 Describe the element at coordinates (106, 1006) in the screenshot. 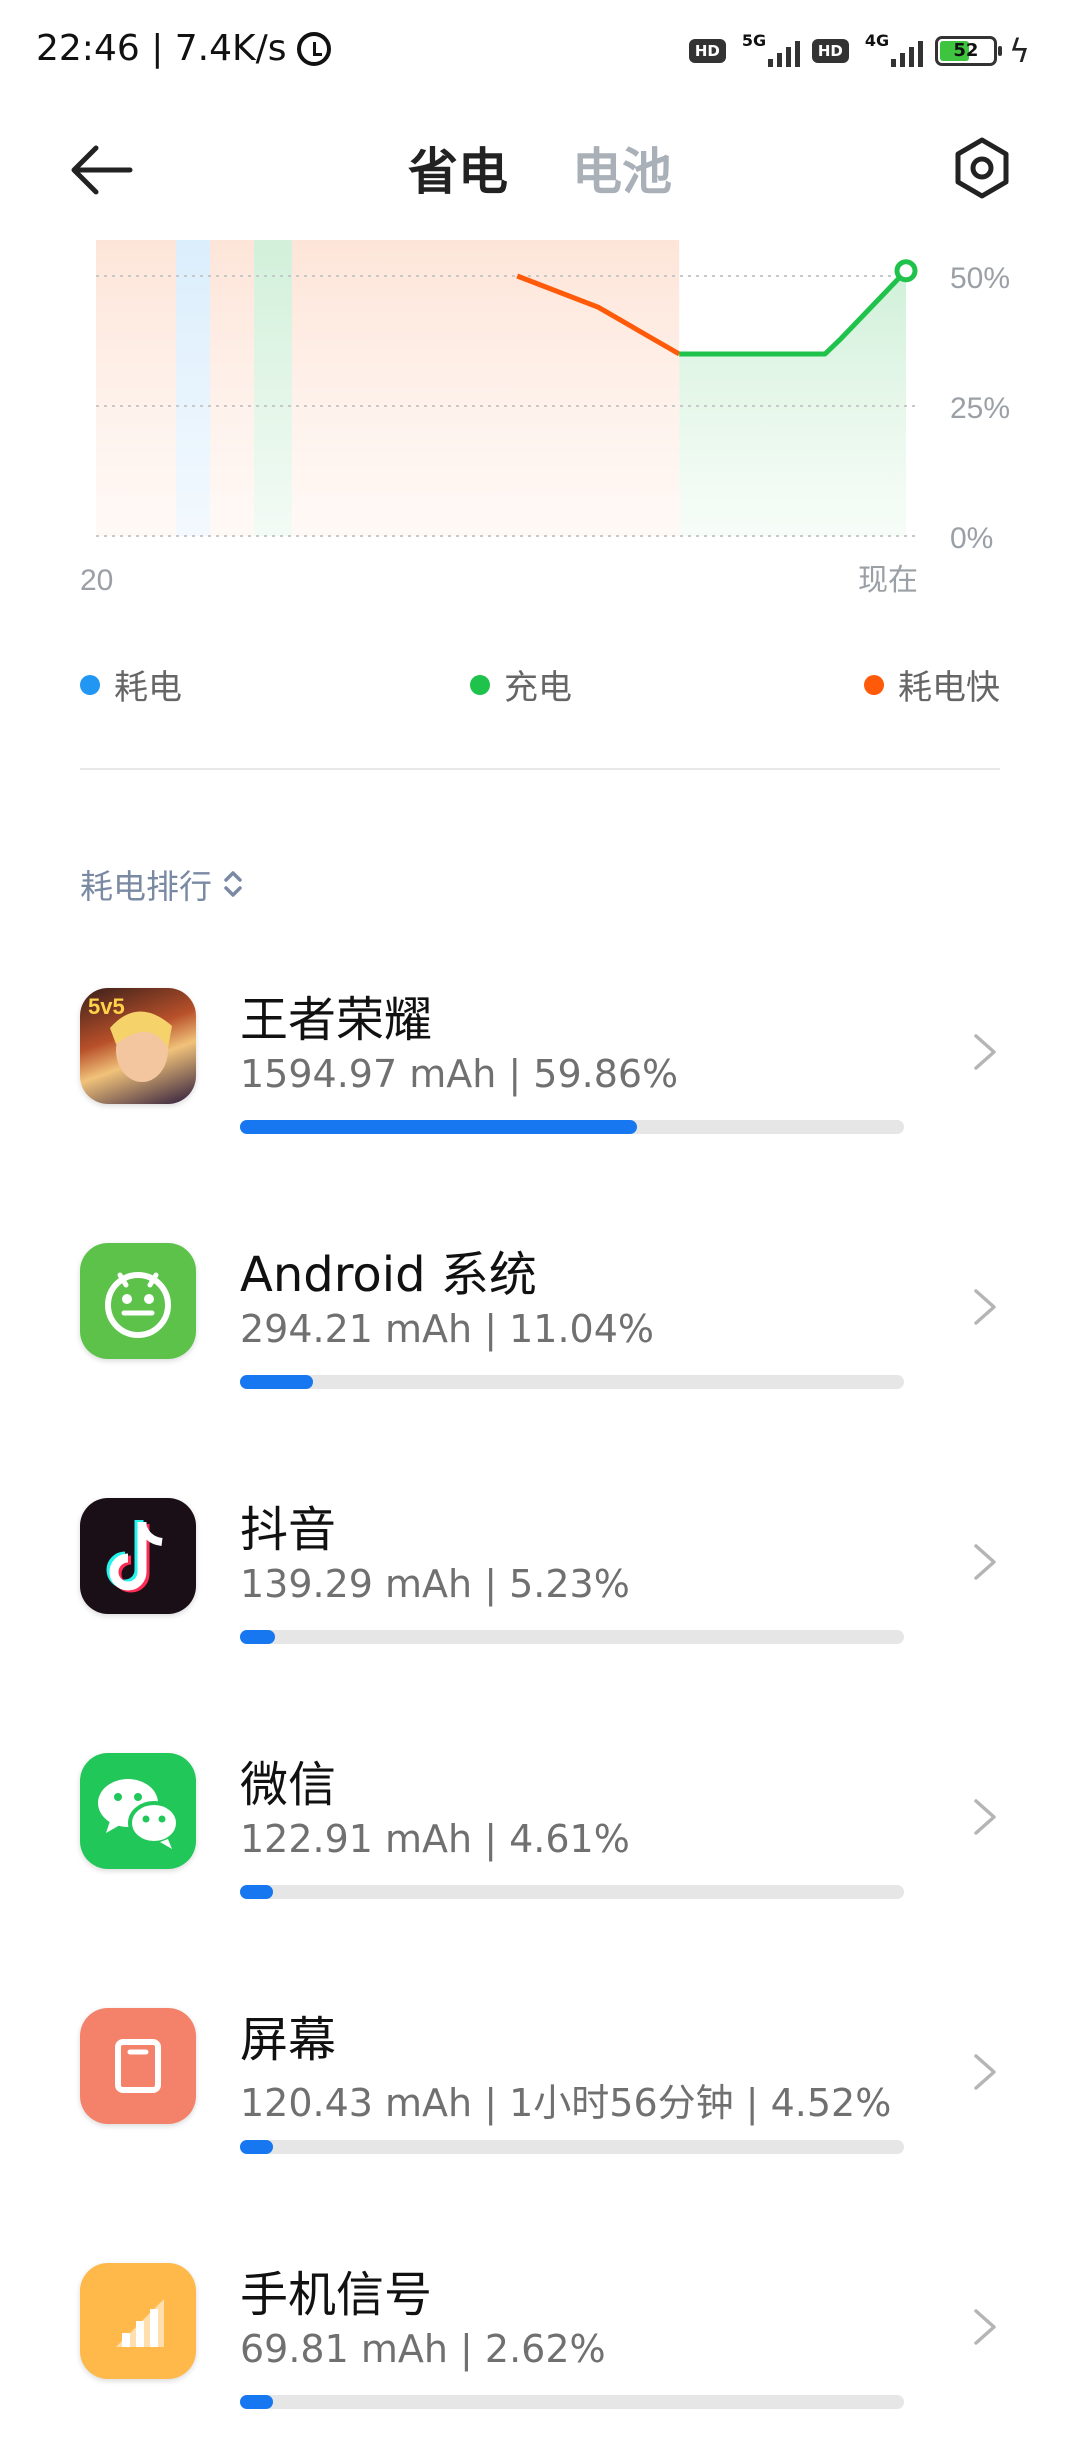

I see `svg-text: 5v5` at that location.